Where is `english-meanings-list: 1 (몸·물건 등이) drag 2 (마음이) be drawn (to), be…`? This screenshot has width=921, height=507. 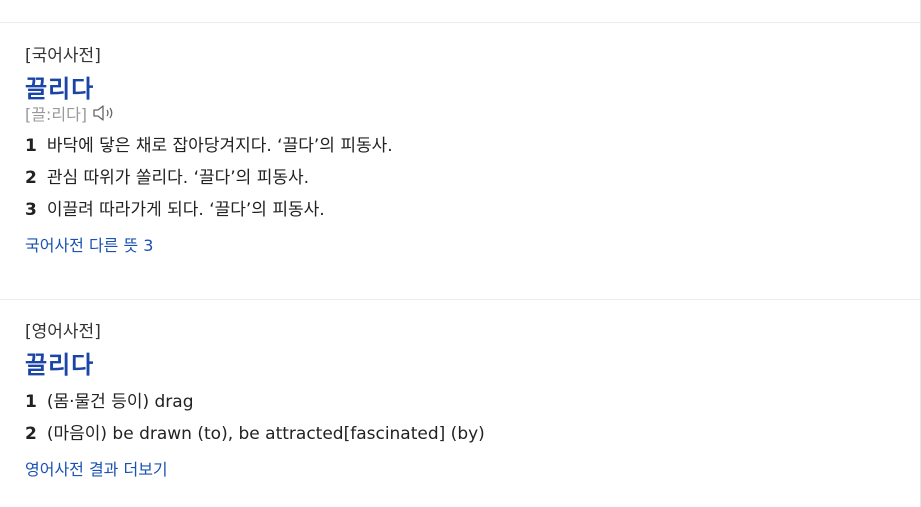
english-meanings-list: 1 (몸·물건 등이) drag 2 (마음이) be drawn (to), be… is located at coordinates (473, 418).